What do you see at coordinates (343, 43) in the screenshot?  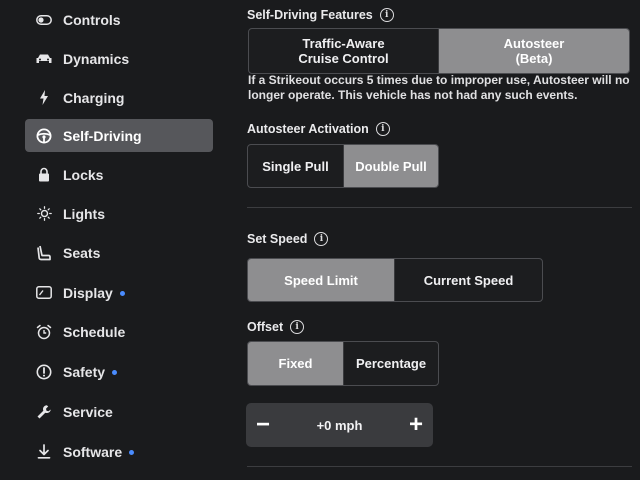 I see `option-line: Traffic-Aware` at bounding box center [343, 43].